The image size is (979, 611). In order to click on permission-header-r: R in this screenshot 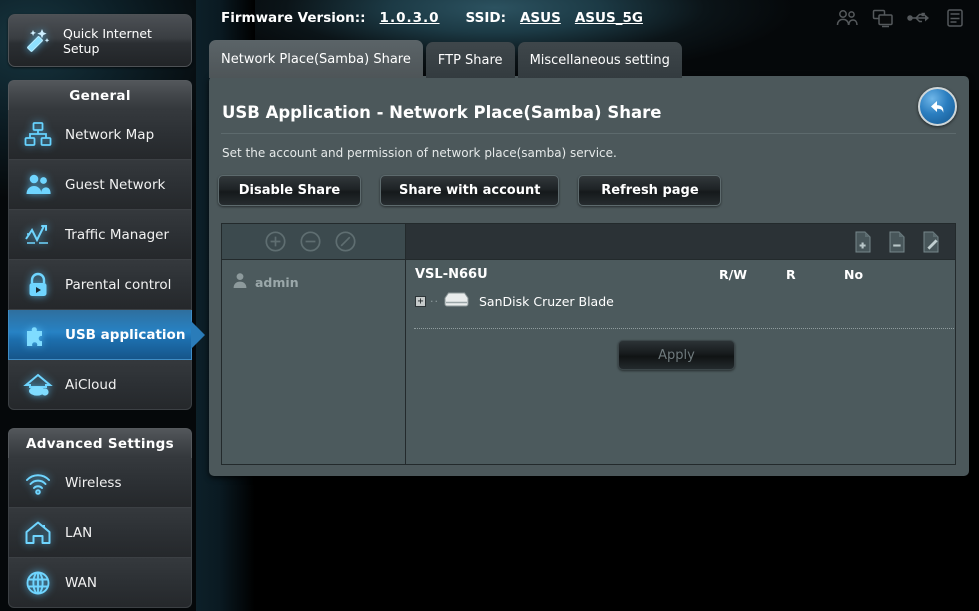, I will do `click(791, 274)`.